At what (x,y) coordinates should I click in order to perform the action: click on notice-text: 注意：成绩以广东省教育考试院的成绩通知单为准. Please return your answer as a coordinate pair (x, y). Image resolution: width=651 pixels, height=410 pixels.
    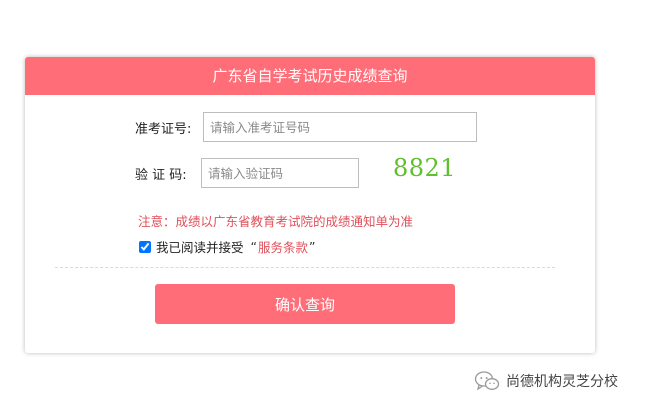
    Looking at the image, I should click on (276, 221).